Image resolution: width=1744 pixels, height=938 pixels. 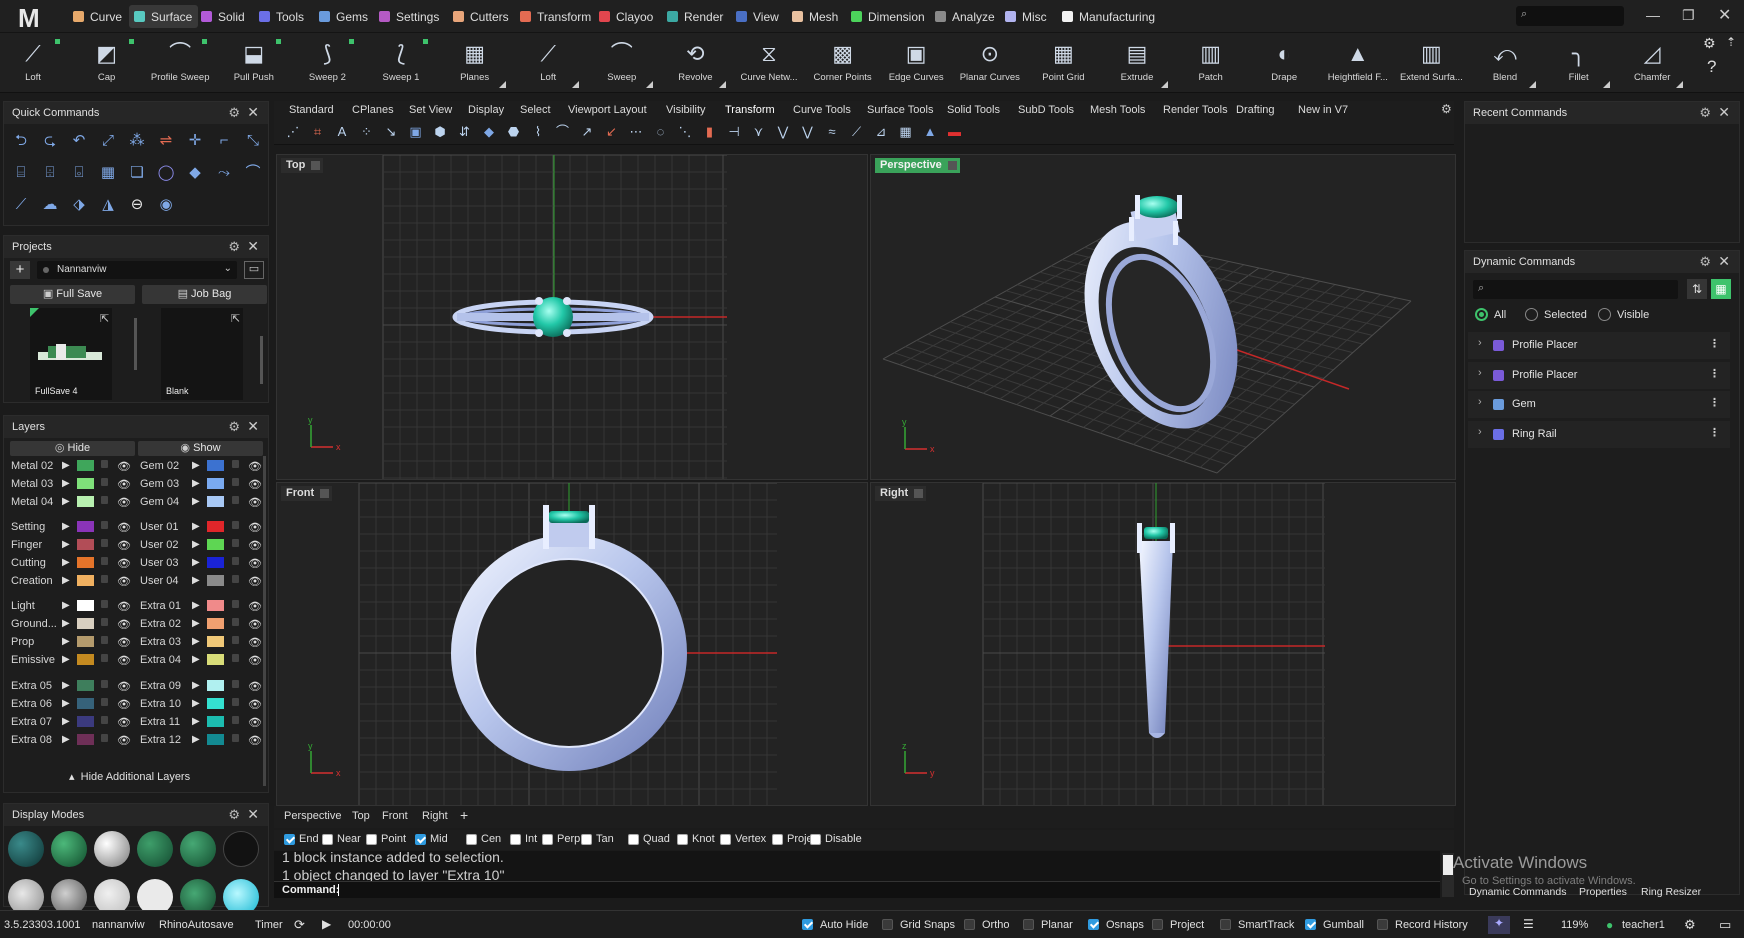 What do you see at coordinates (587, 132) in the screenshot?
I see `viewport-tool-icon: ↗` at bounding box center [587, 132].